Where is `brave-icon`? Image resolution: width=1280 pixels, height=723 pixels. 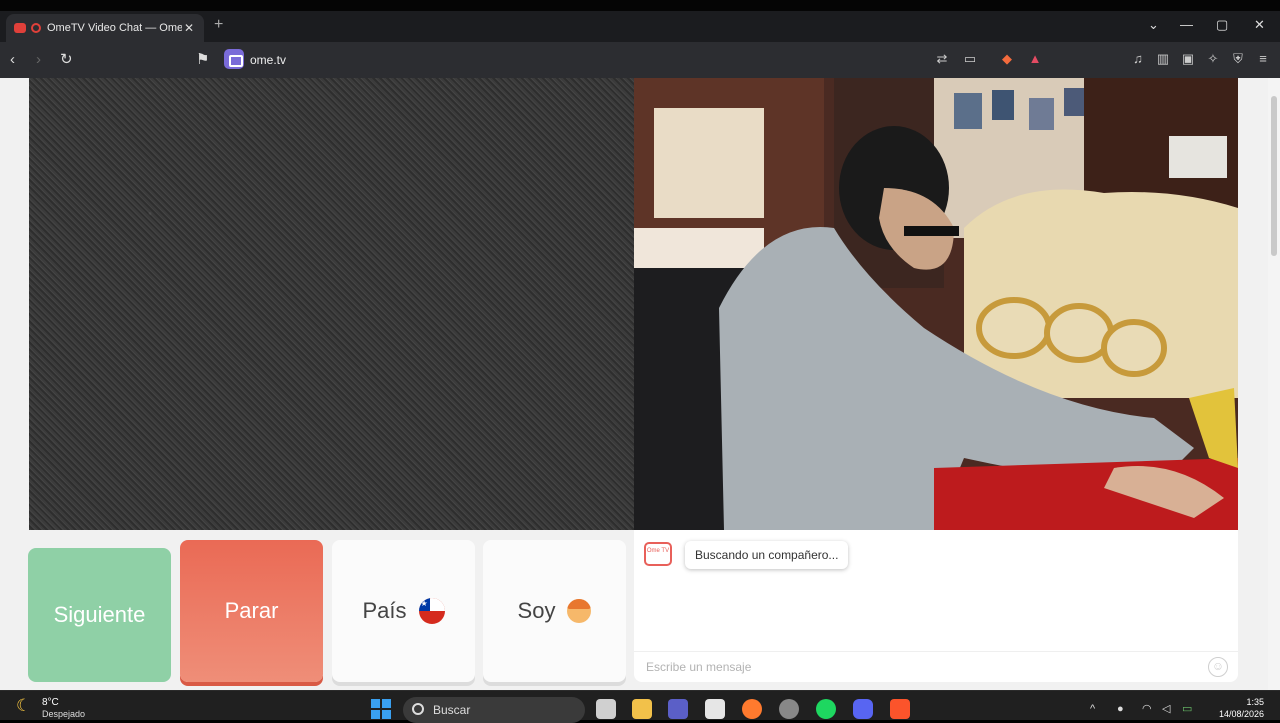 brave-icon is located at coordinates (900, 709).